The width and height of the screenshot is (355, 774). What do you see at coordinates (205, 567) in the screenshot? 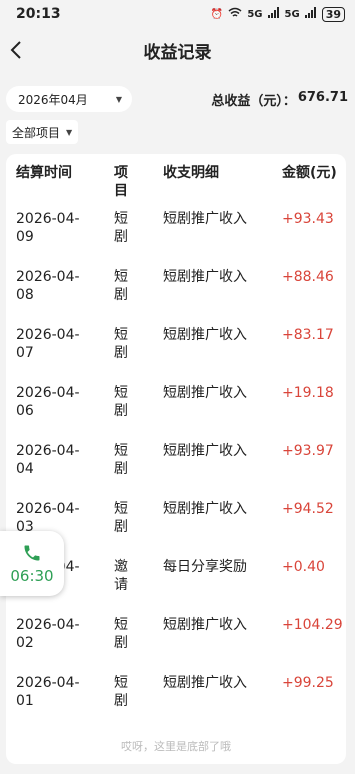
I see `row-detail: 每日分享奖励` at bounding box center [205, 567].